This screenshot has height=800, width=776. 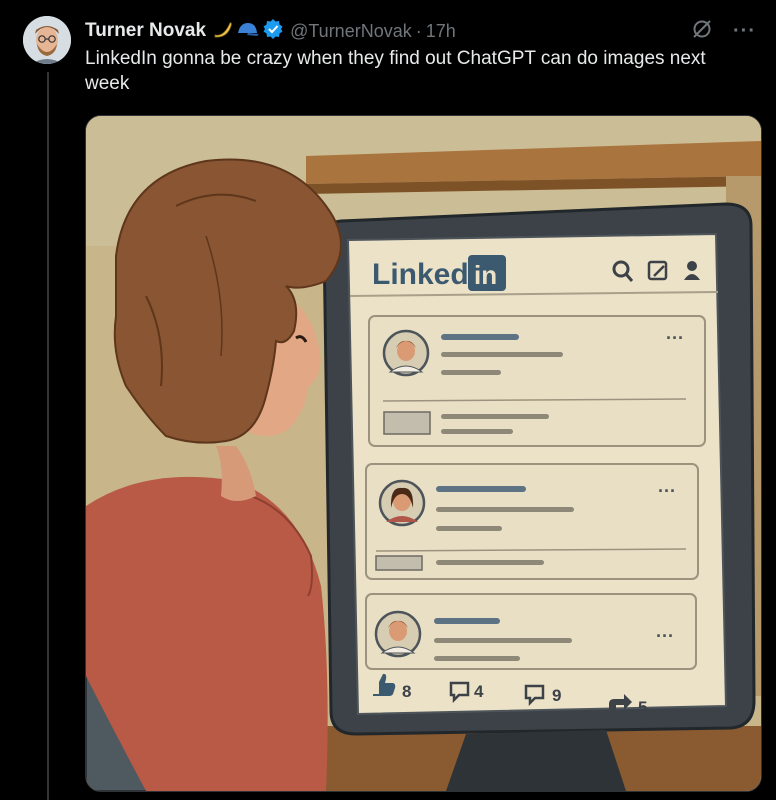 What do you see at coordinates (537, 381) in the screenshot?
I see `screen-post-card-1: ···` at bounding box center [537, 381].